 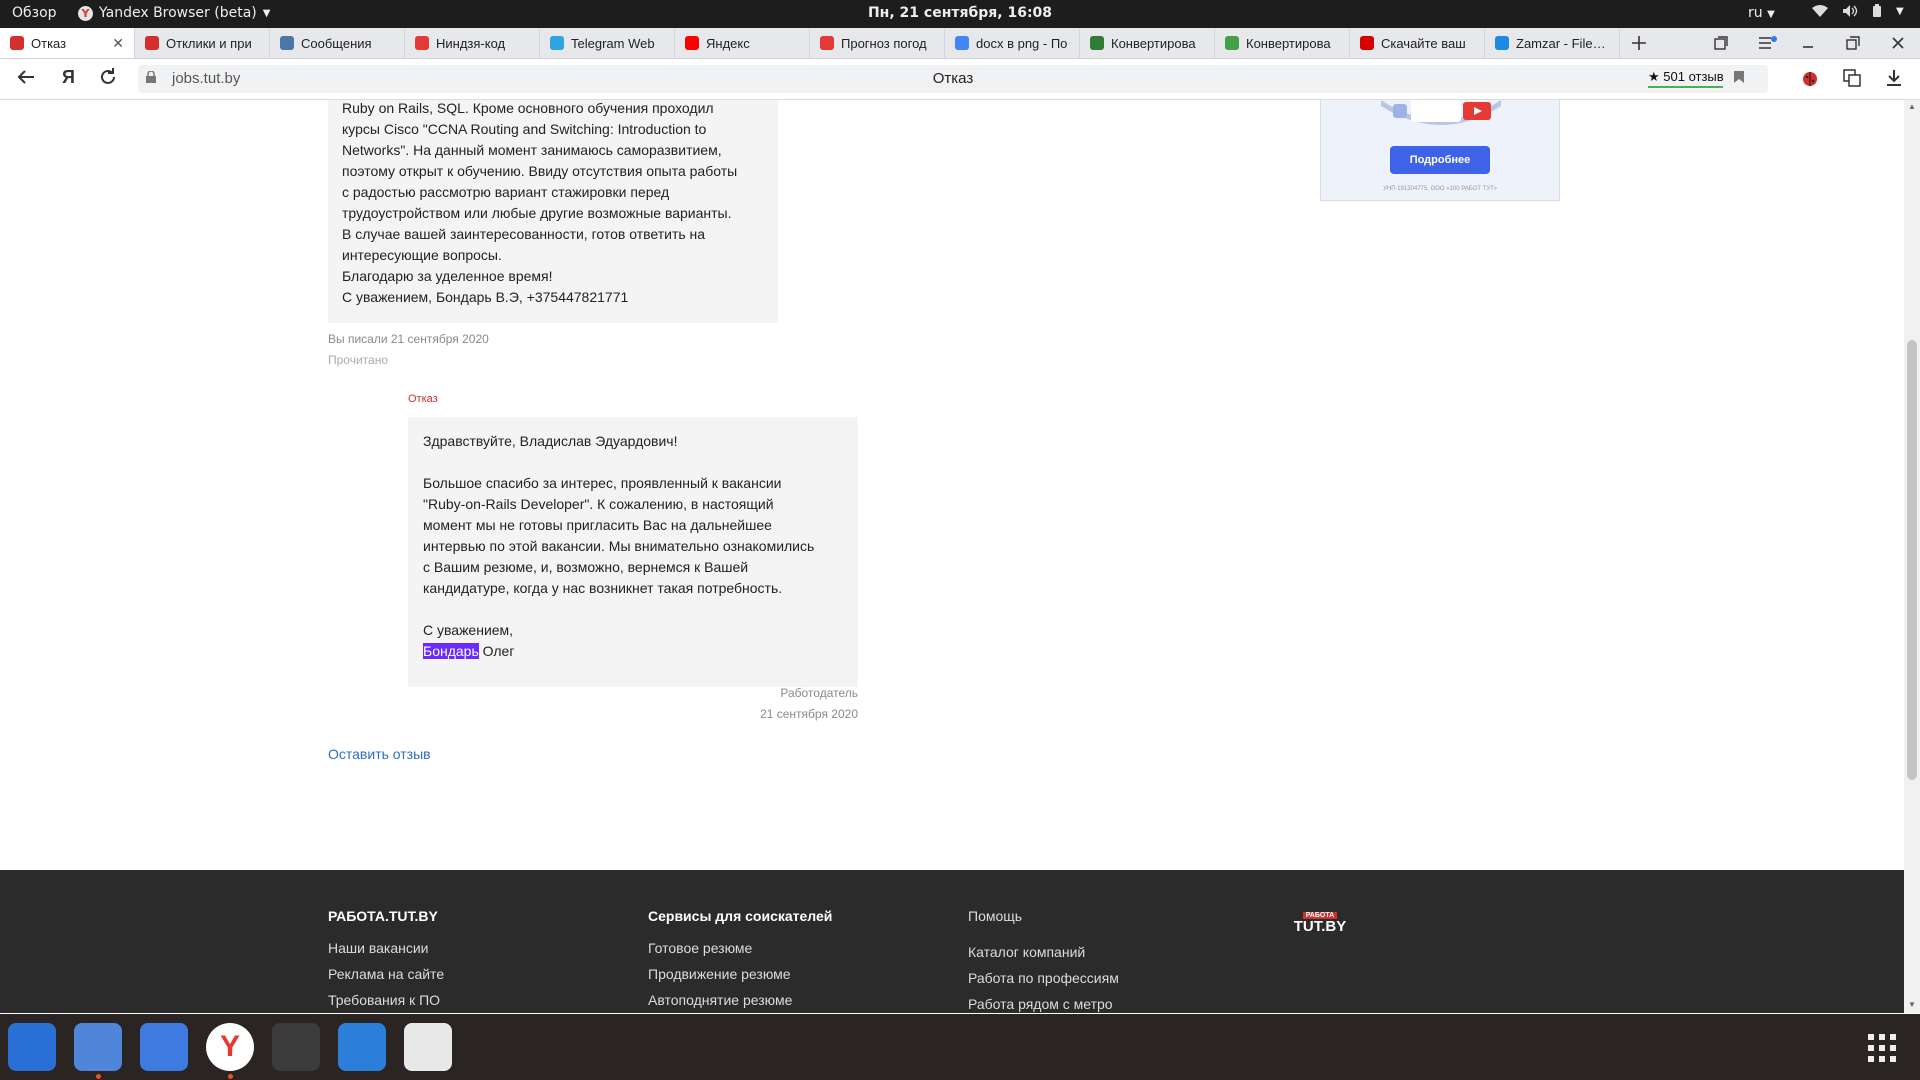 What do you see at coordinates (422, 255) in the screenshot?
I see `message-line: интересующие вопросы.` at bounding box center [422, 255].